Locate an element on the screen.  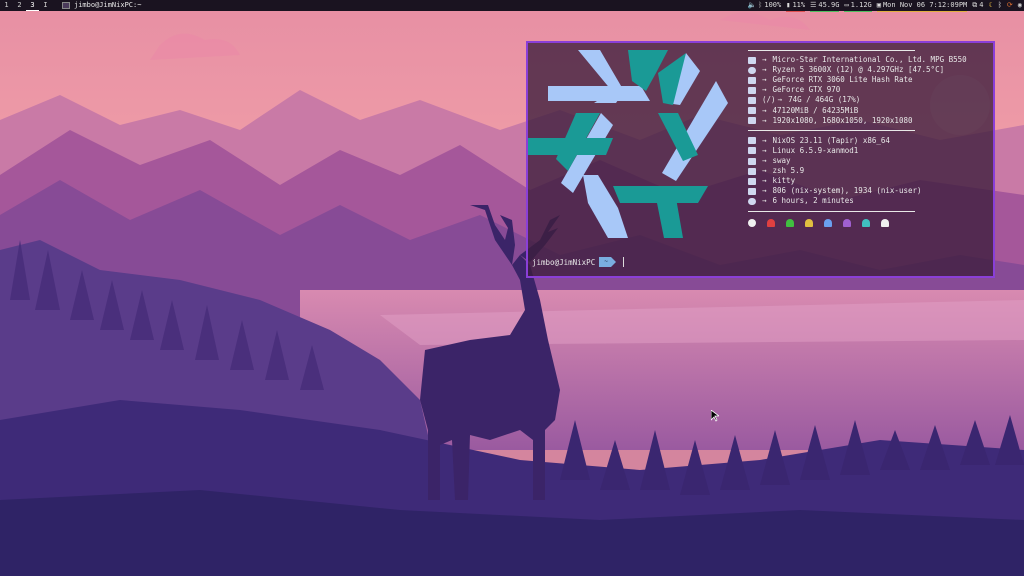
network-indicator: ▭ 1.12G is located at coordinates (858, 6).